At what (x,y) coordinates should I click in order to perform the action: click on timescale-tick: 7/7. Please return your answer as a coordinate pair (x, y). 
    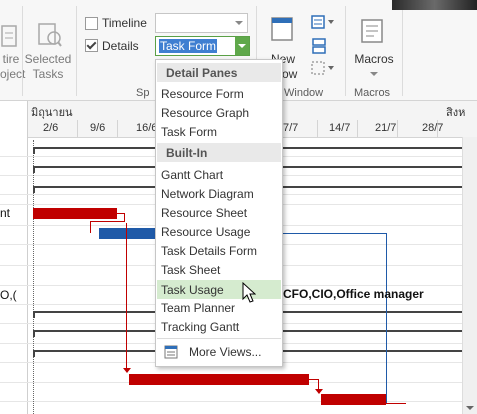
    Looking at the image, I should click on (291, 128).